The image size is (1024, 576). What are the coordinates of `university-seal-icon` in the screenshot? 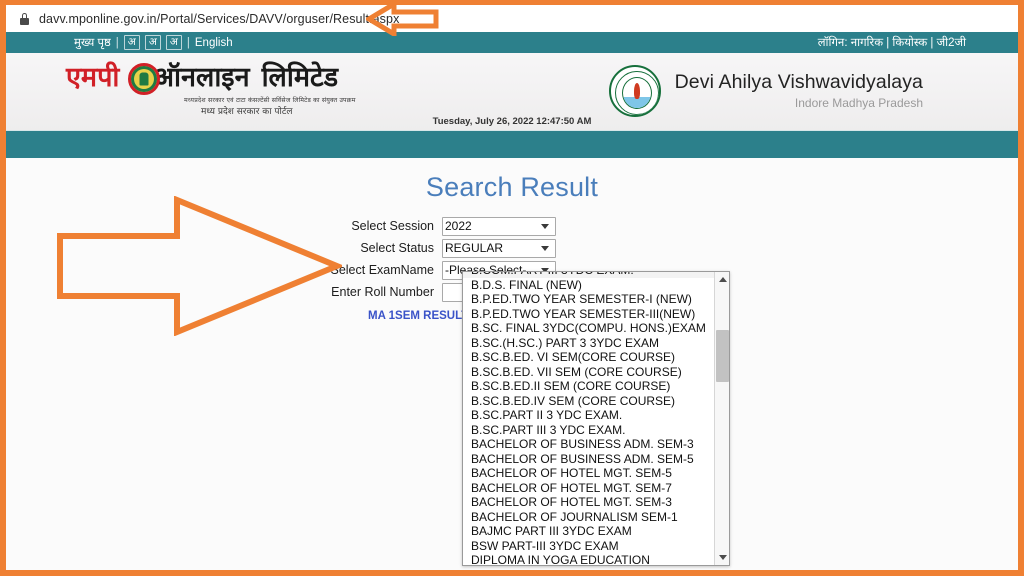 It's located at (634, 91).